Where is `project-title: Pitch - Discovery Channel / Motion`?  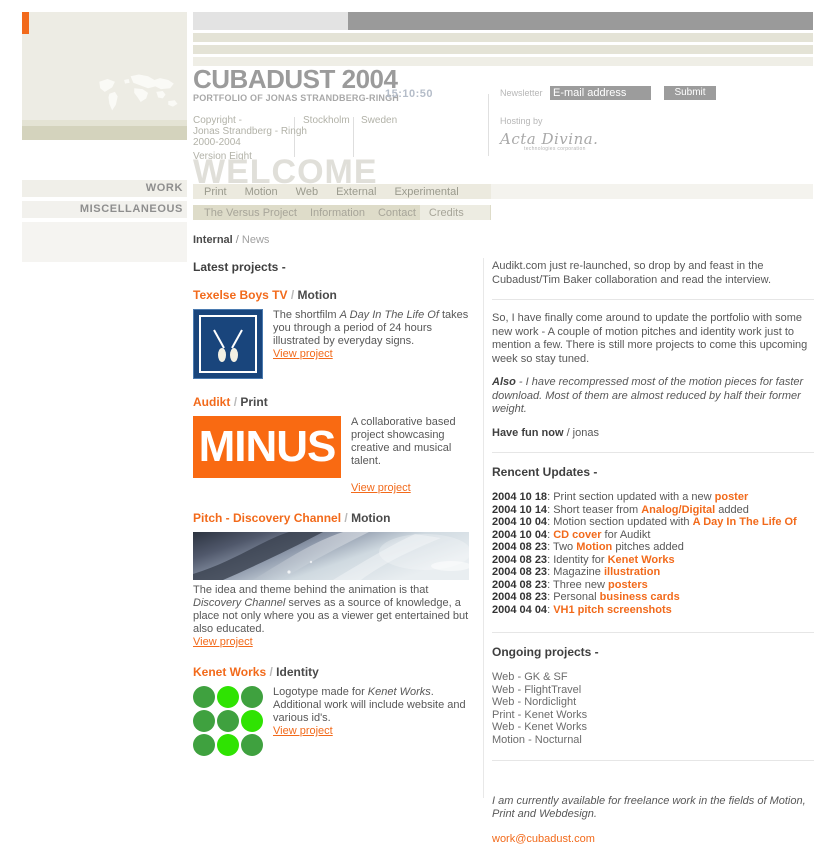 project-title: Pitch - Discovery Channel / Motion is located at coordinates (335, 518).